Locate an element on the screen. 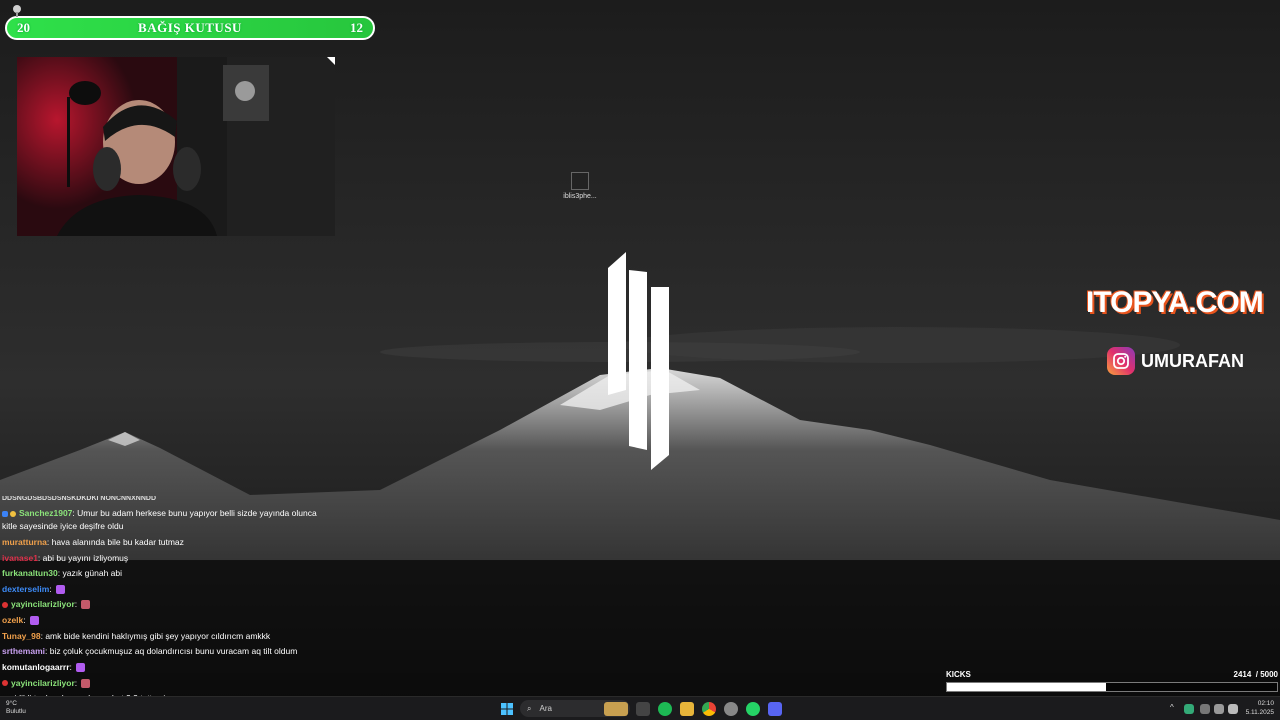 The image size is (1280, 720). kicks-count: 2414 / 5000 is located at coordinates (1256, 674).